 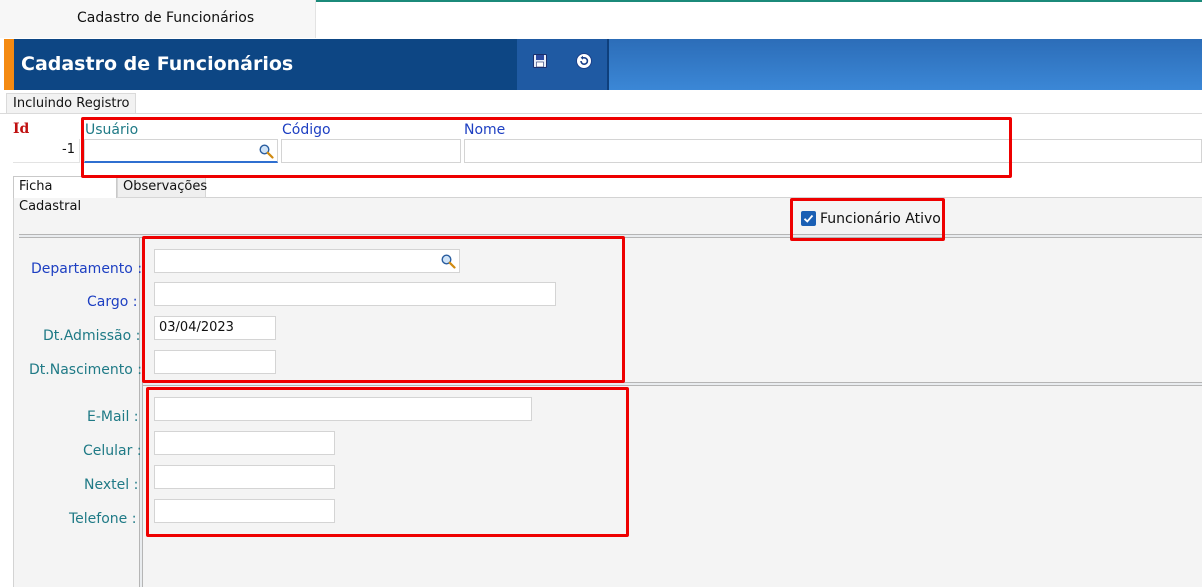 What do you see at coordinates (141, 412) in the screenshot?
I see `label-column-divider` at bounding box center [141, 412].